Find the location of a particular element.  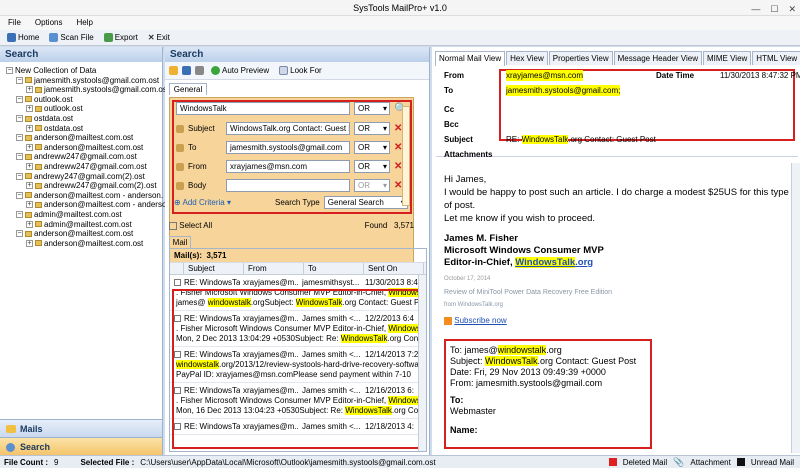

auto-preview-button: Auto Preview is located at coordinates (240, 70).